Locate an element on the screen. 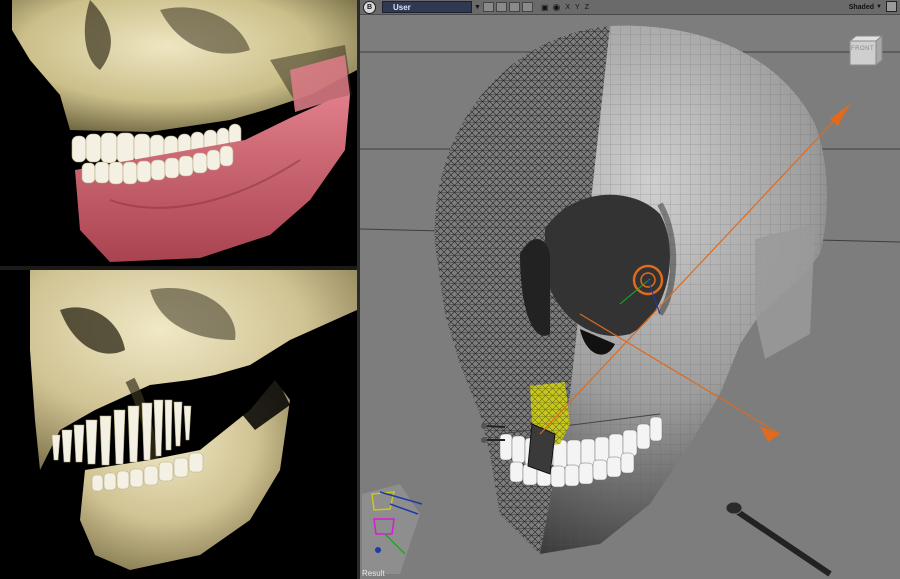 This screenshot has height=579, width=900. axis-x-toggle: X is located at coordinates (567, 7).